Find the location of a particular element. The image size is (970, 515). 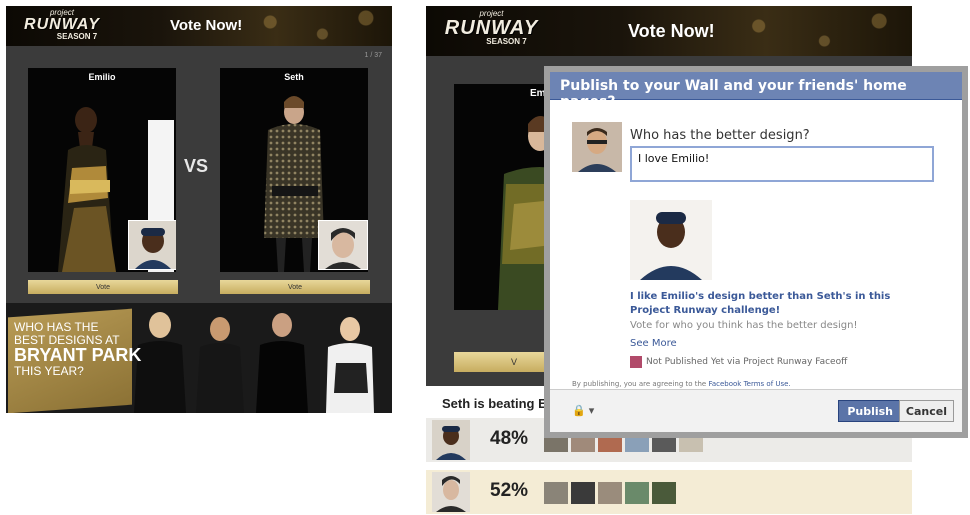

contestant-card-emilio: Emilio is located at coordinates (102, 170).